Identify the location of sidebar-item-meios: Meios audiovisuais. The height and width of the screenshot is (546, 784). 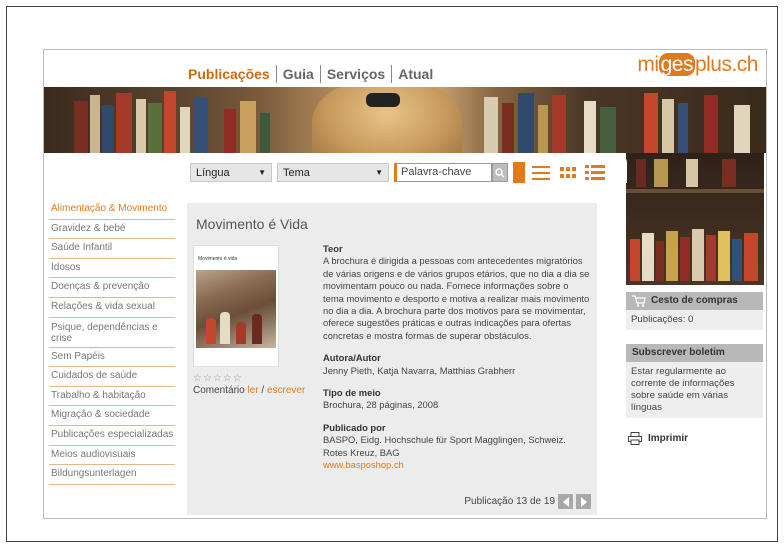
(112, 456).